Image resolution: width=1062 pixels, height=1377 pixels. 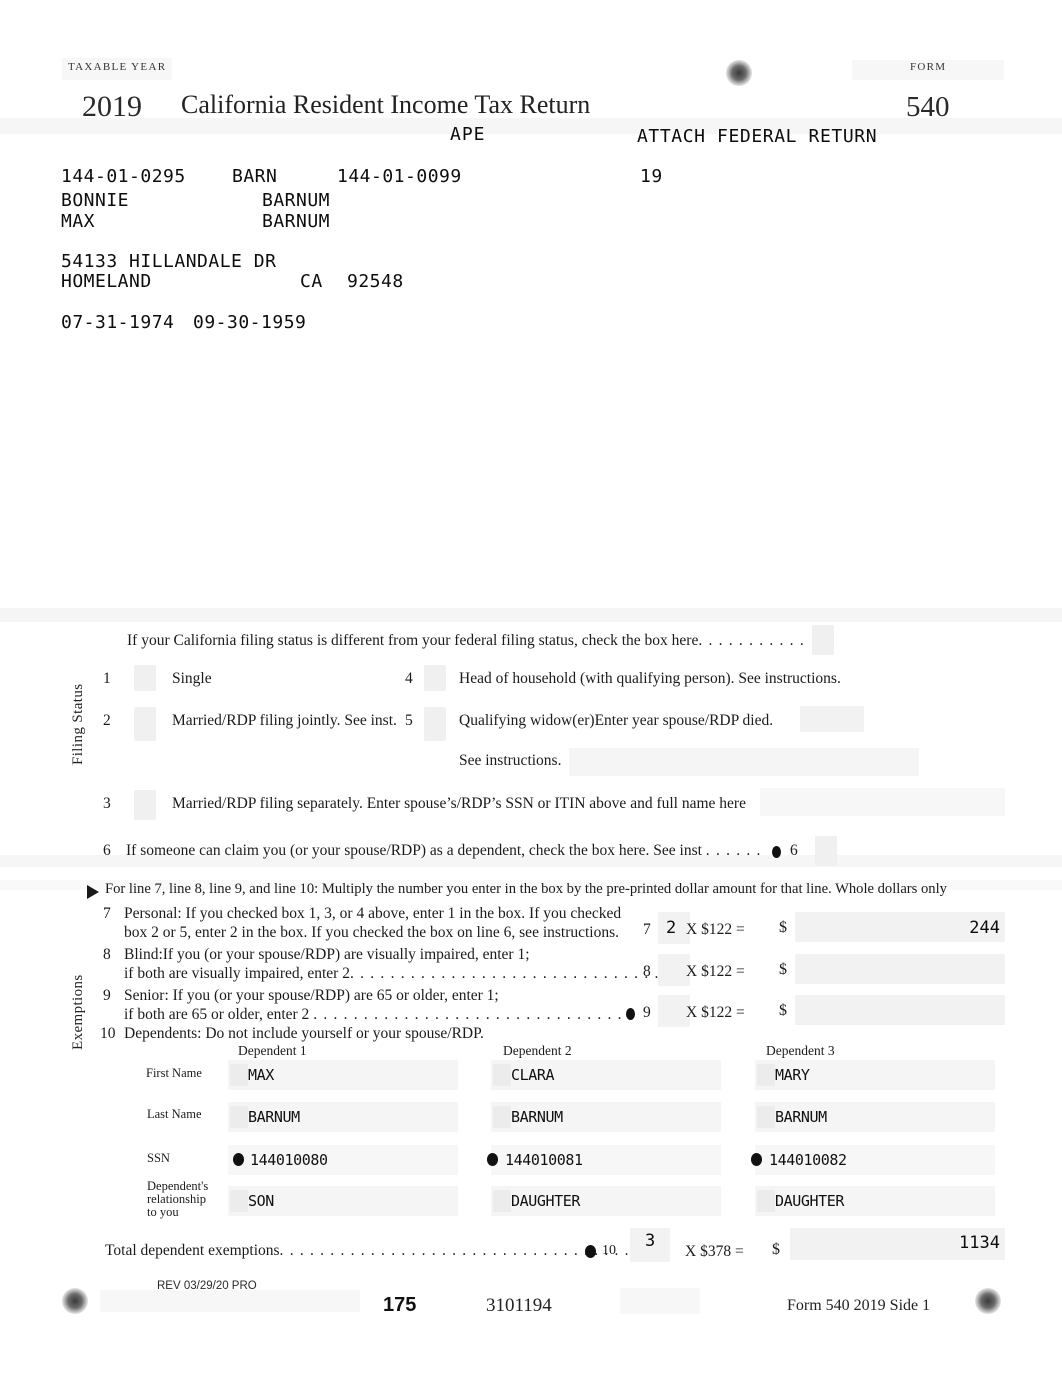 I want to click on triangle-arrow-icon, so click(x=93, y=892).